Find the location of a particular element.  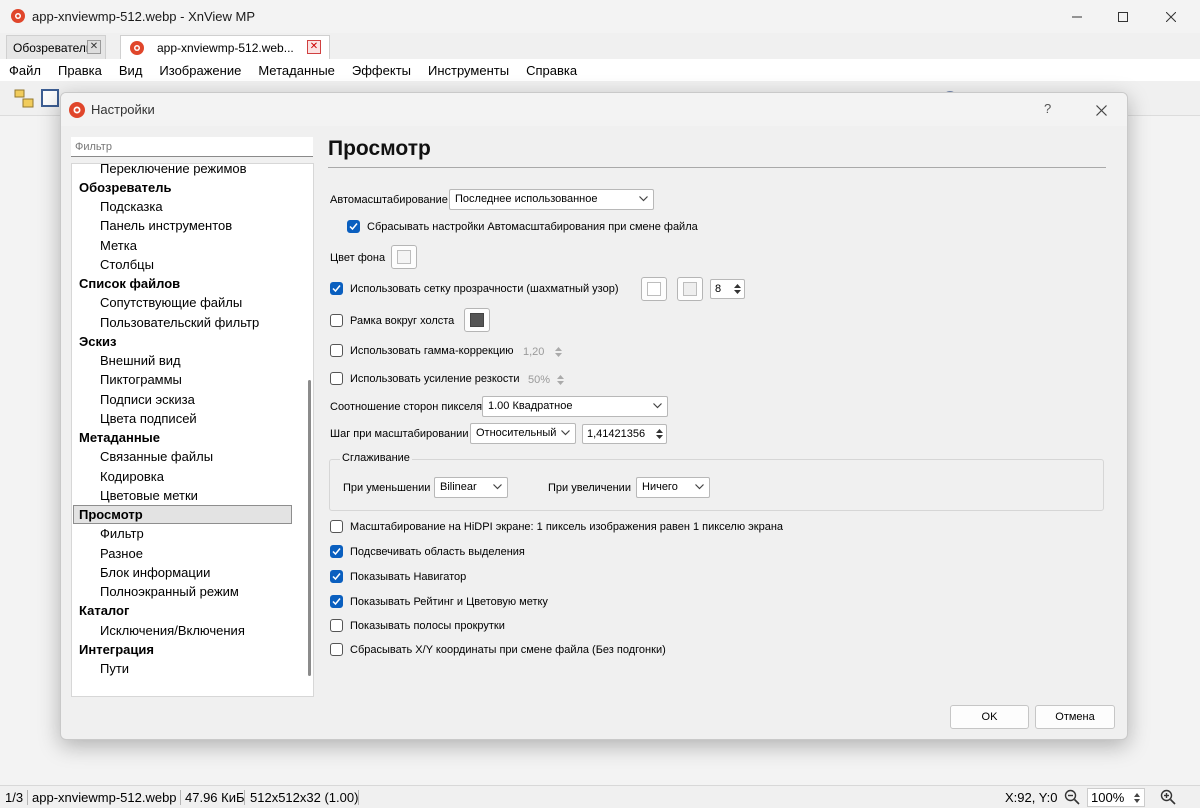

tree-item: Эскиз is located at coordinates (182, 341).